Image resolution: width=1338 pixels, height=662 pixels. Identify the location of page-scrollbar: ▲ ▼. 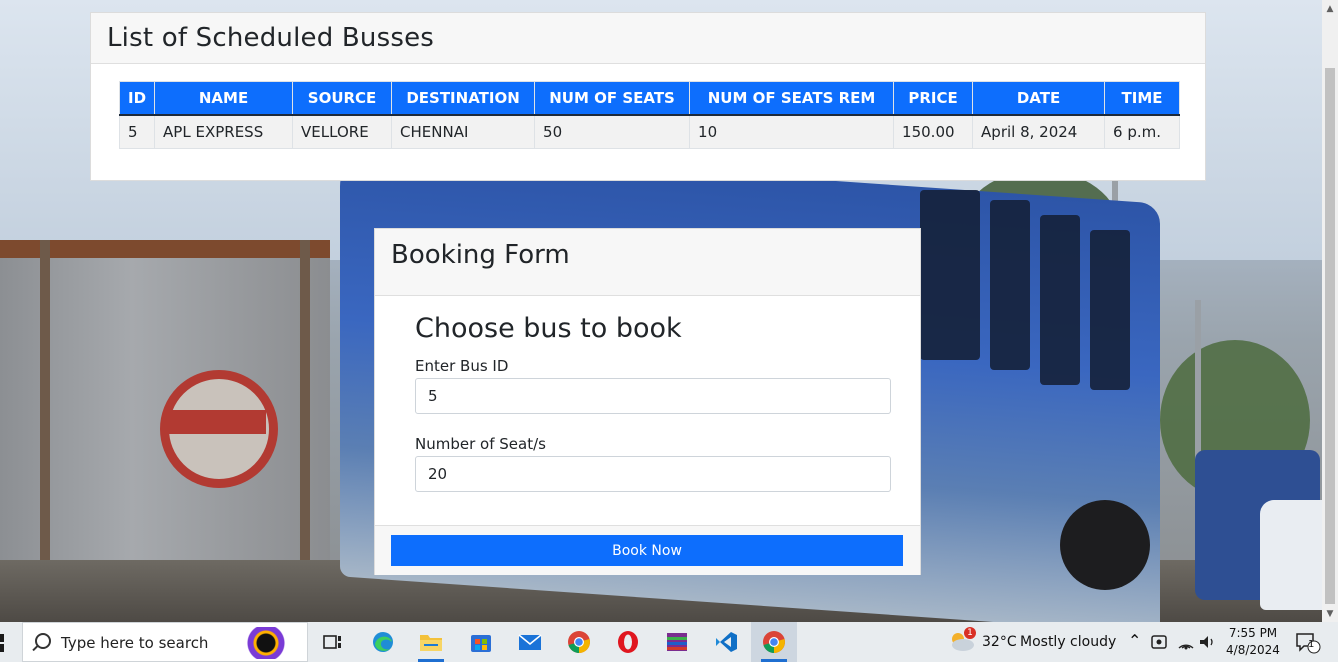
(1330, 311).